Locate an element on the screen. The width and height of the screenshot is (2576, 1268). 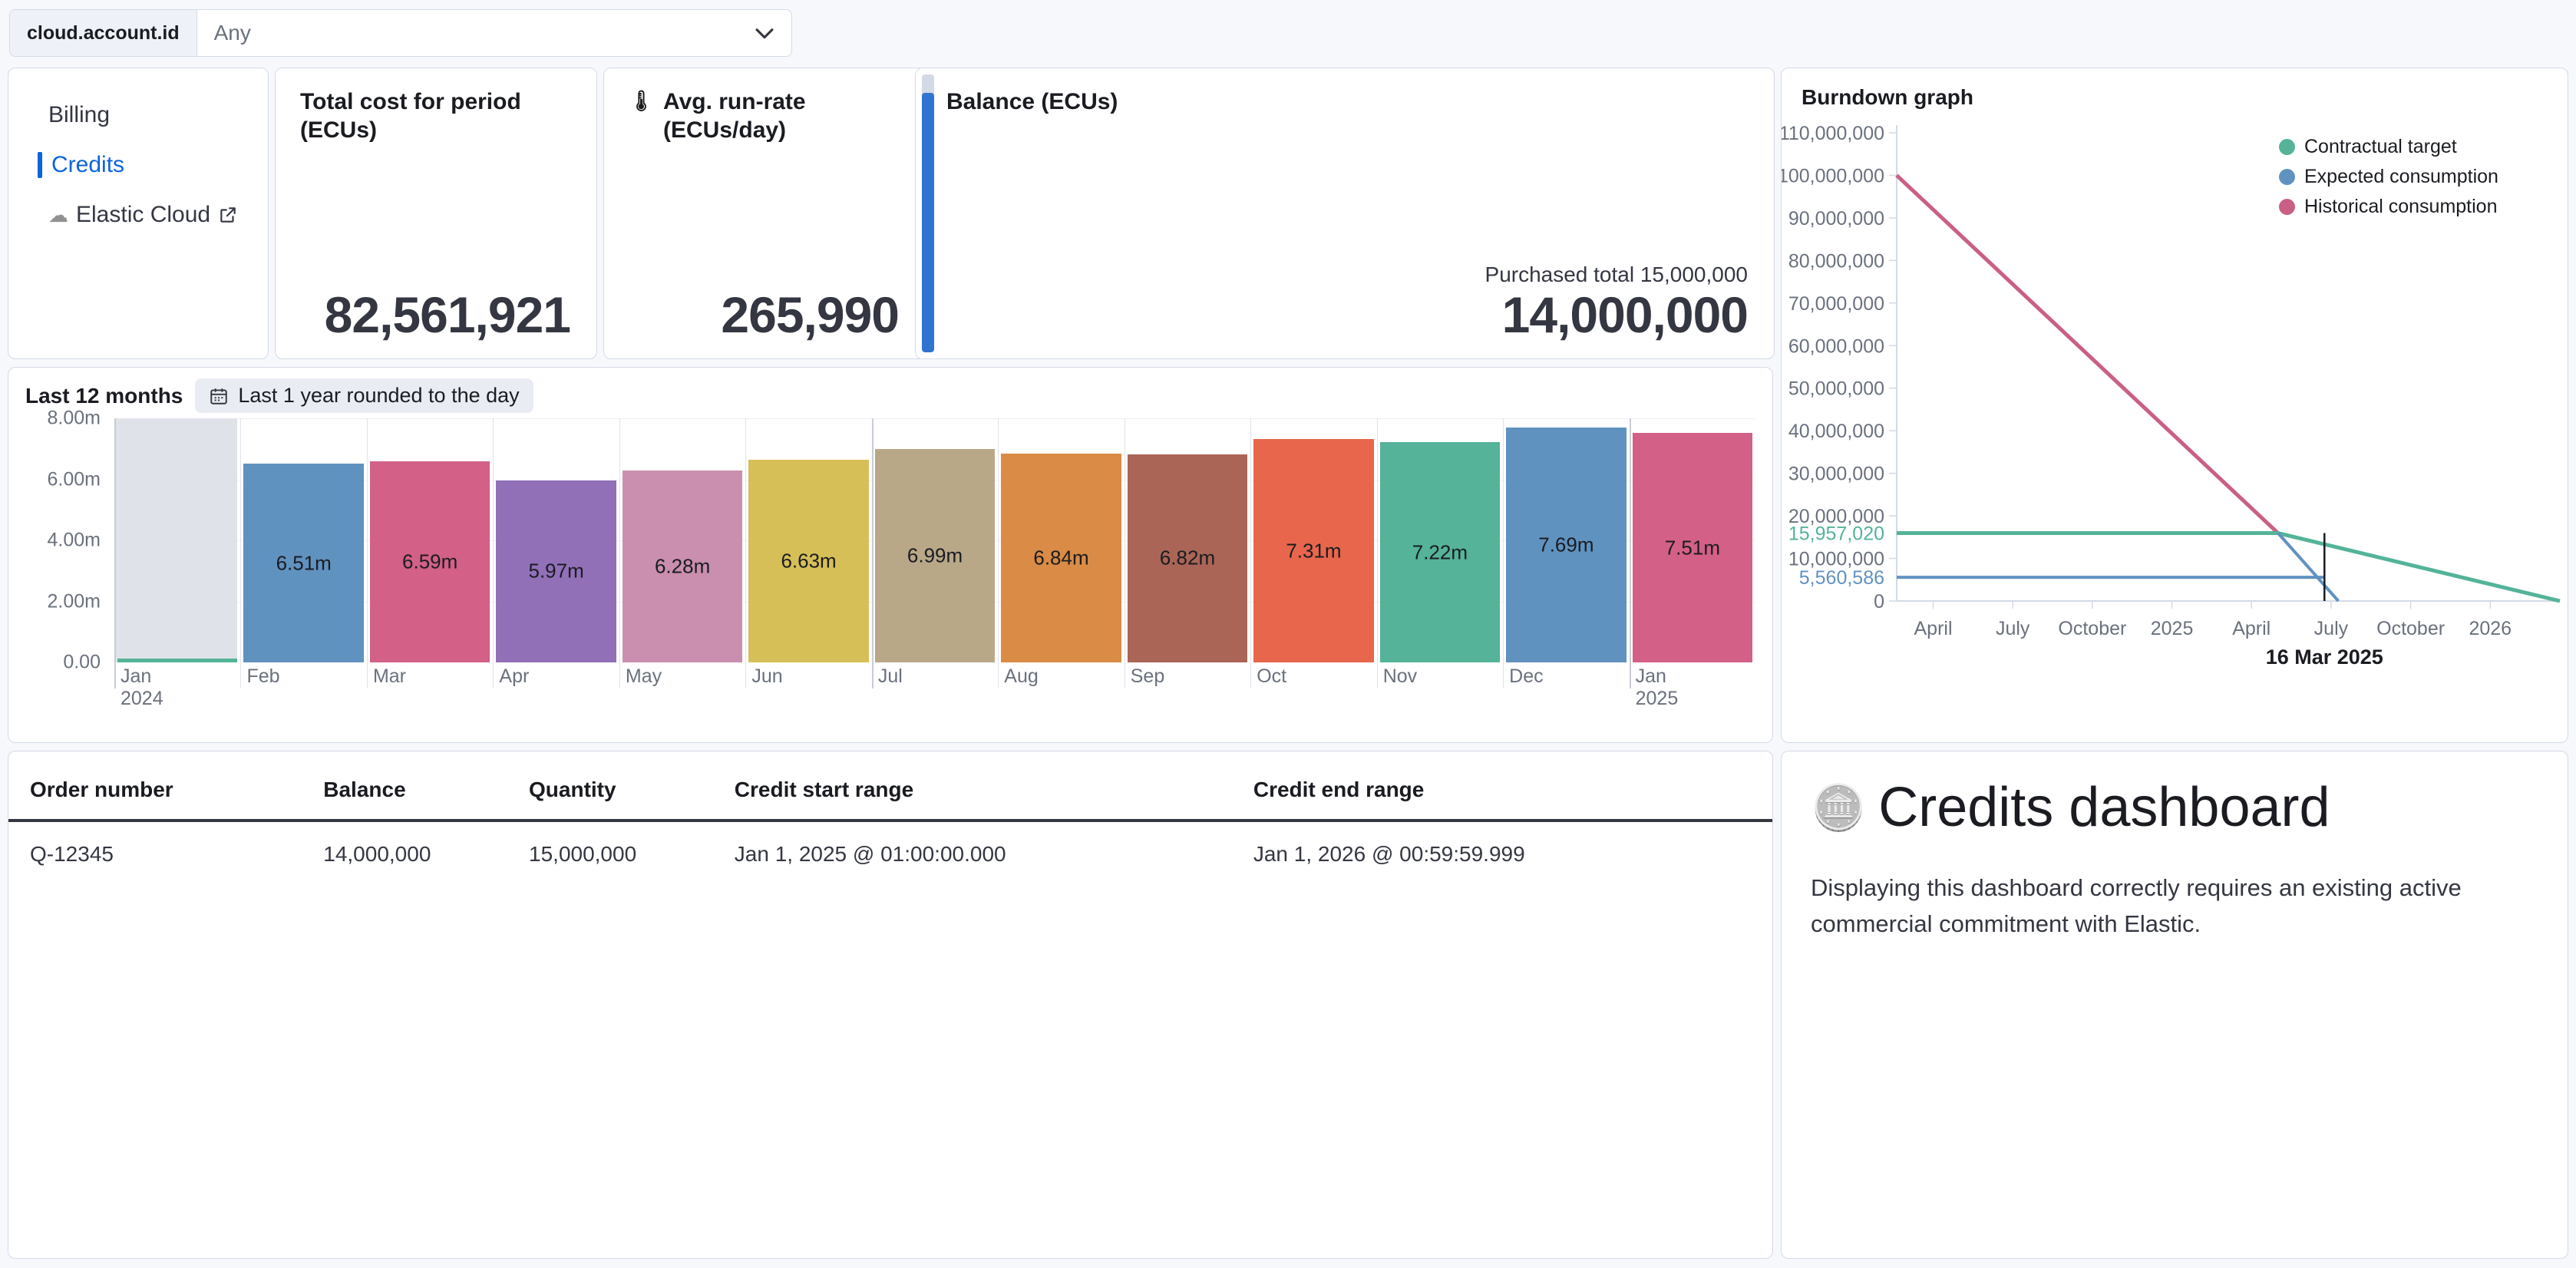
bar-column: 5.97m is located at coordinates (556, 553).